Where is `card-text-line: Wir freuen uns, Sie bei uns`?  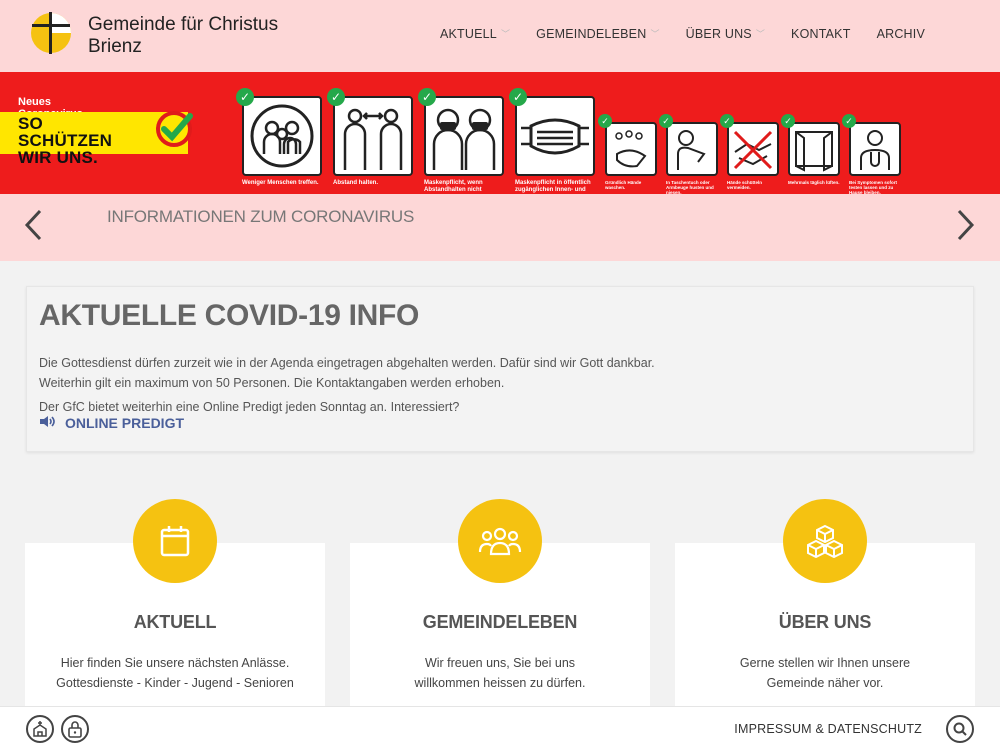
card-text-line: Wir freuen uns, Sie bei uns is located at coordinates (500, 663).